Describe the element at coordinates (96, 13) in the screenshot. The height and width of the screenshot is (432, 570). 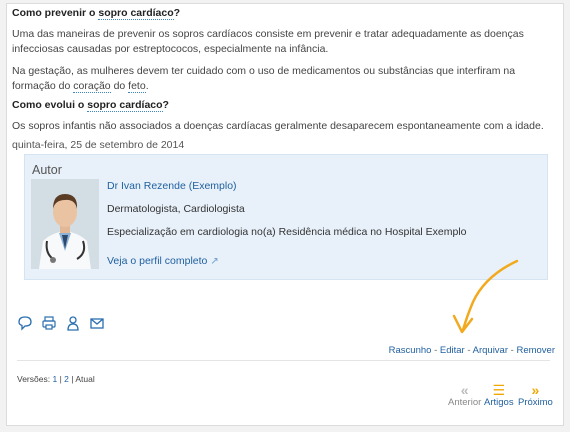
I see `heading-prevenir: Como prevenir o sopro cardíaco?` at that location.